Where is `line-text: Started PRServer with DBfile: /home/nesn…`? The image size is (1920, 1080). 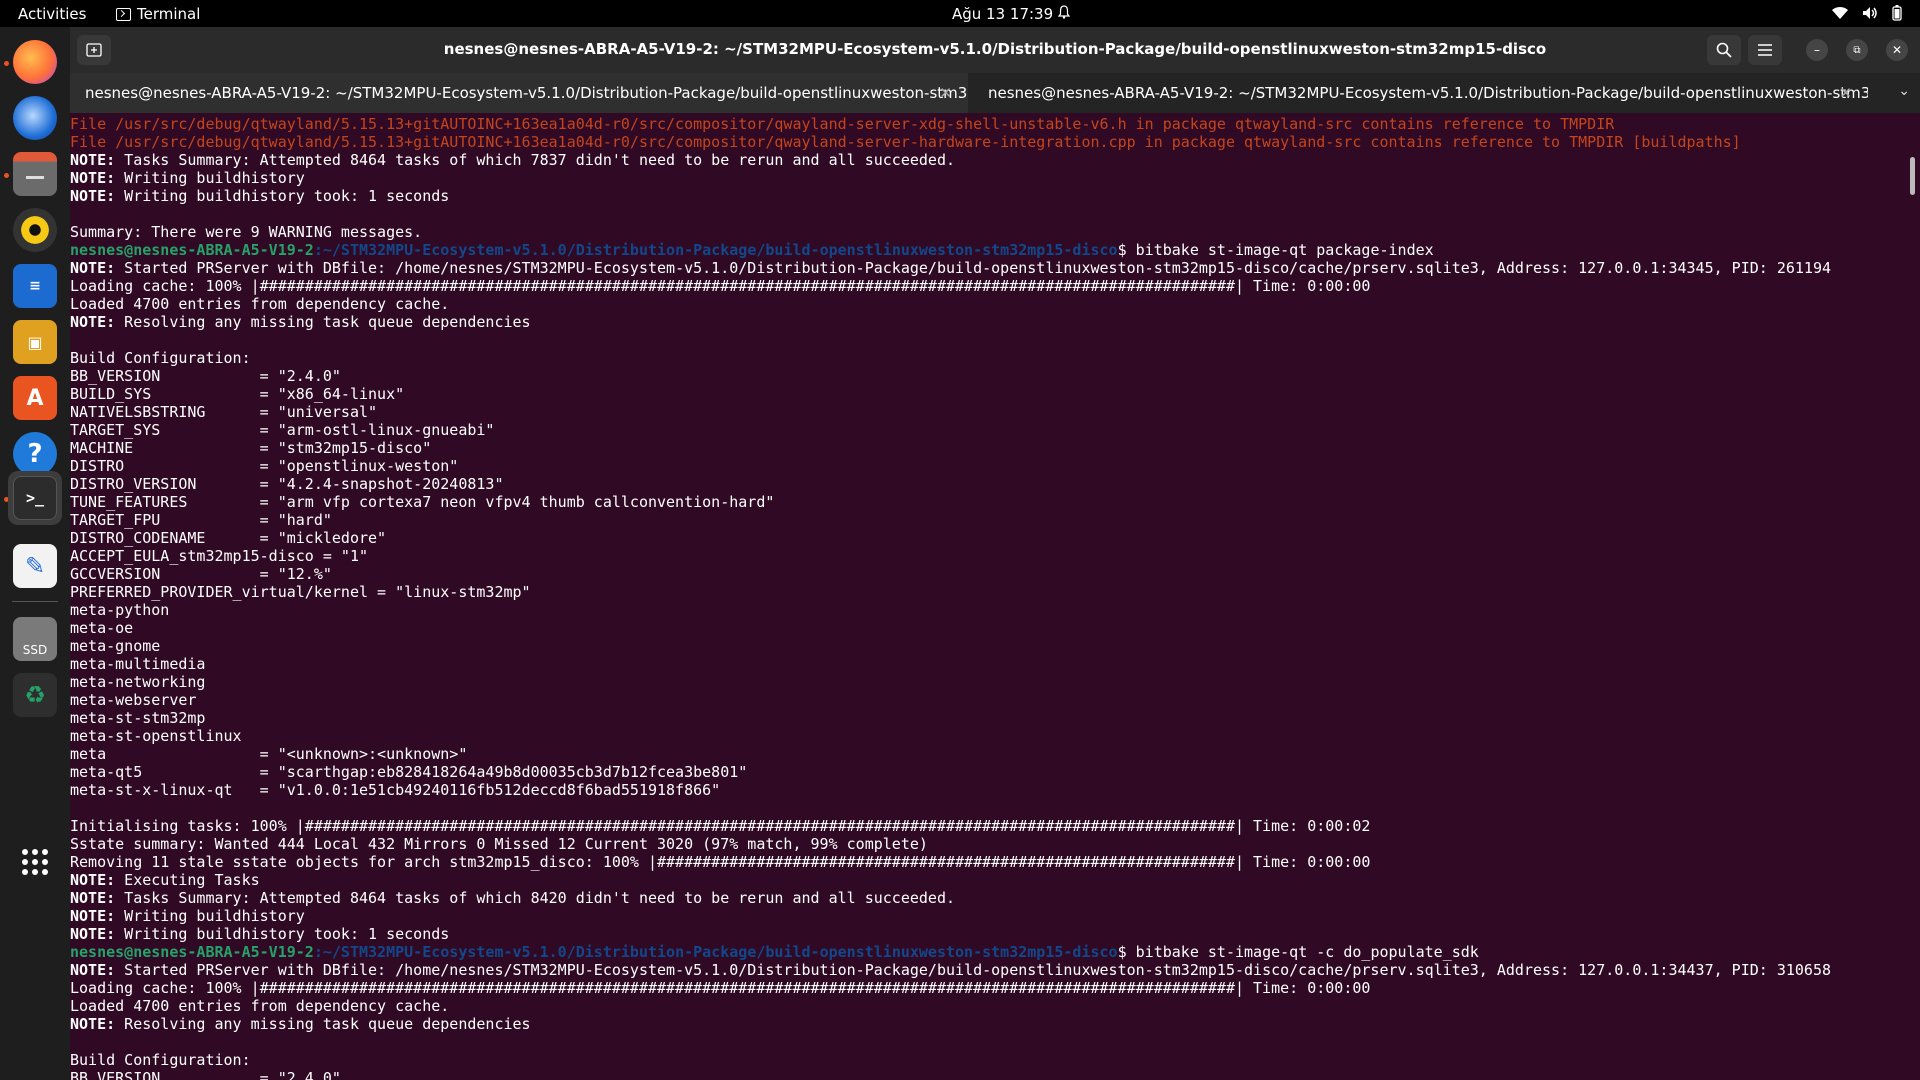 line-text: Started PRServer with DBfile: /home/nesn… is located at coordinates (973, 268).